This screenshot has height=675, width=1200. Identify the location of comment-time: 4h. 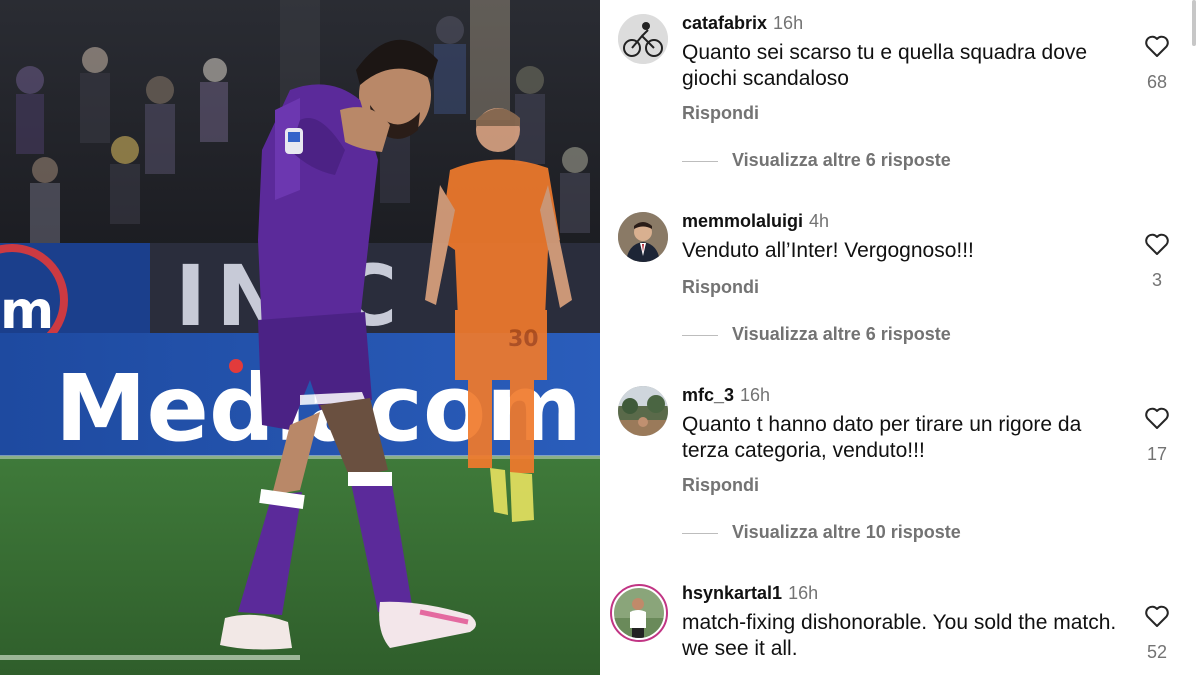
(819, 221).